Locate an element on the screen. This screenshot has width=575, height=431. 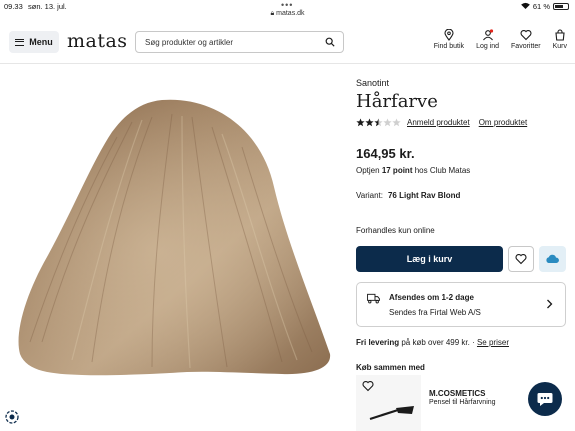
variant-selector: Variant: 76 Light Rav Blond is located at coordinates (408, 195).